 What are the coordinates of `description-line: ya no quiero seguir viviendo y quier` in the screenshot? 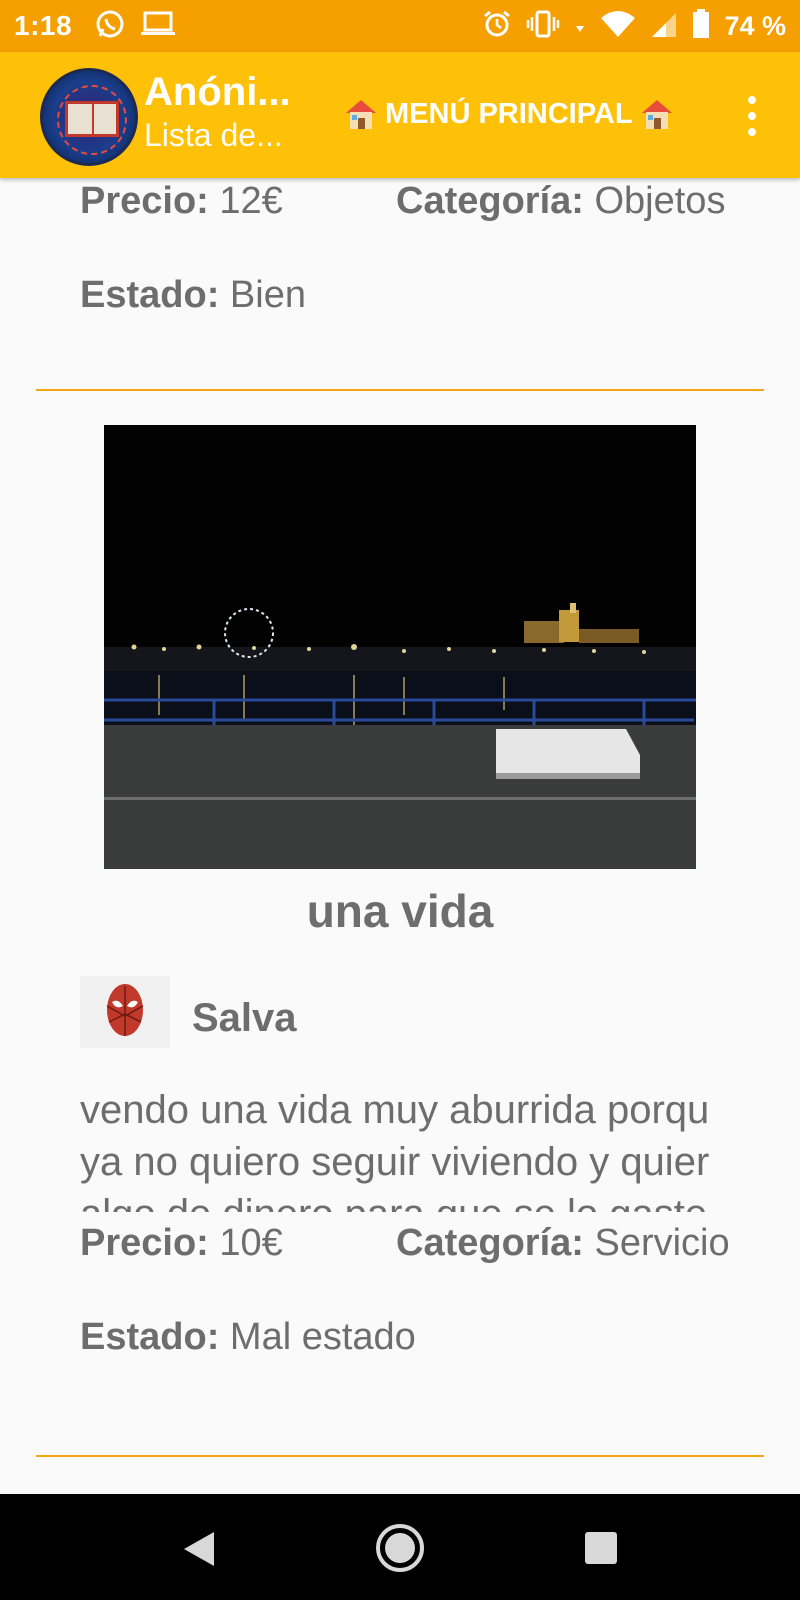 It's located at (395, 1162).